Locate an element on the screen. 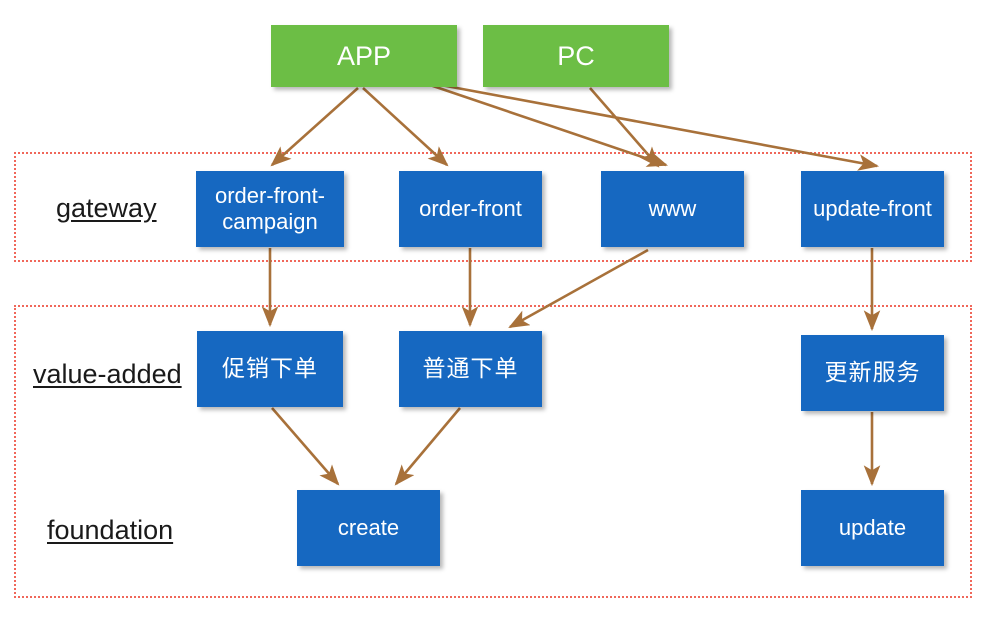  node-normal-order: 普通下单 is located at coordinates (470, 369).